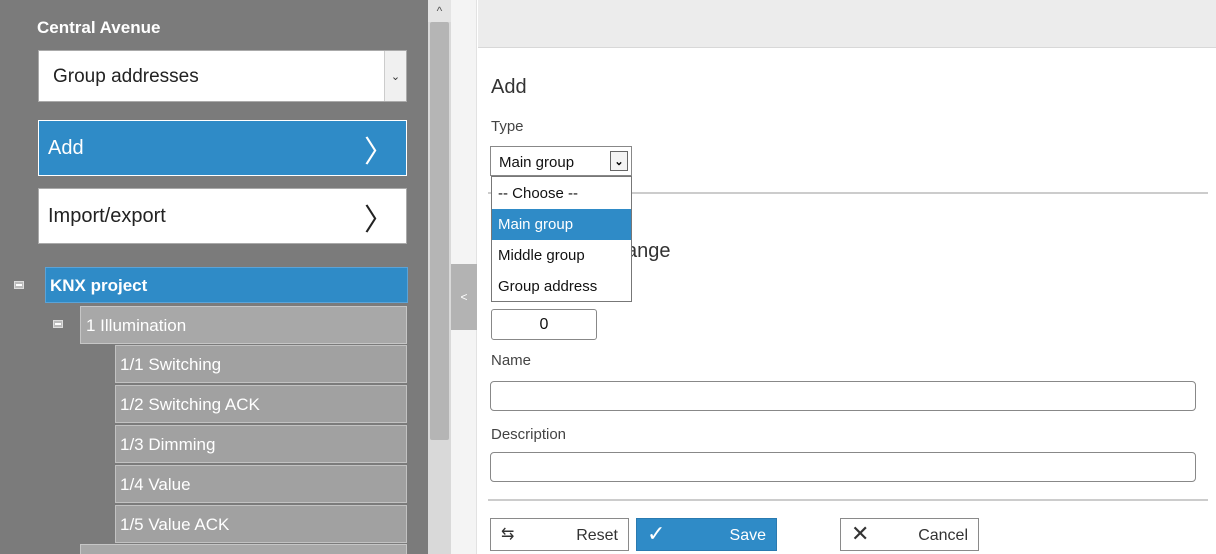  What do you see at coordinates (439, 231) in the screenshot?
I see `scrollbar-thumb` at bounding box center [439, 231].